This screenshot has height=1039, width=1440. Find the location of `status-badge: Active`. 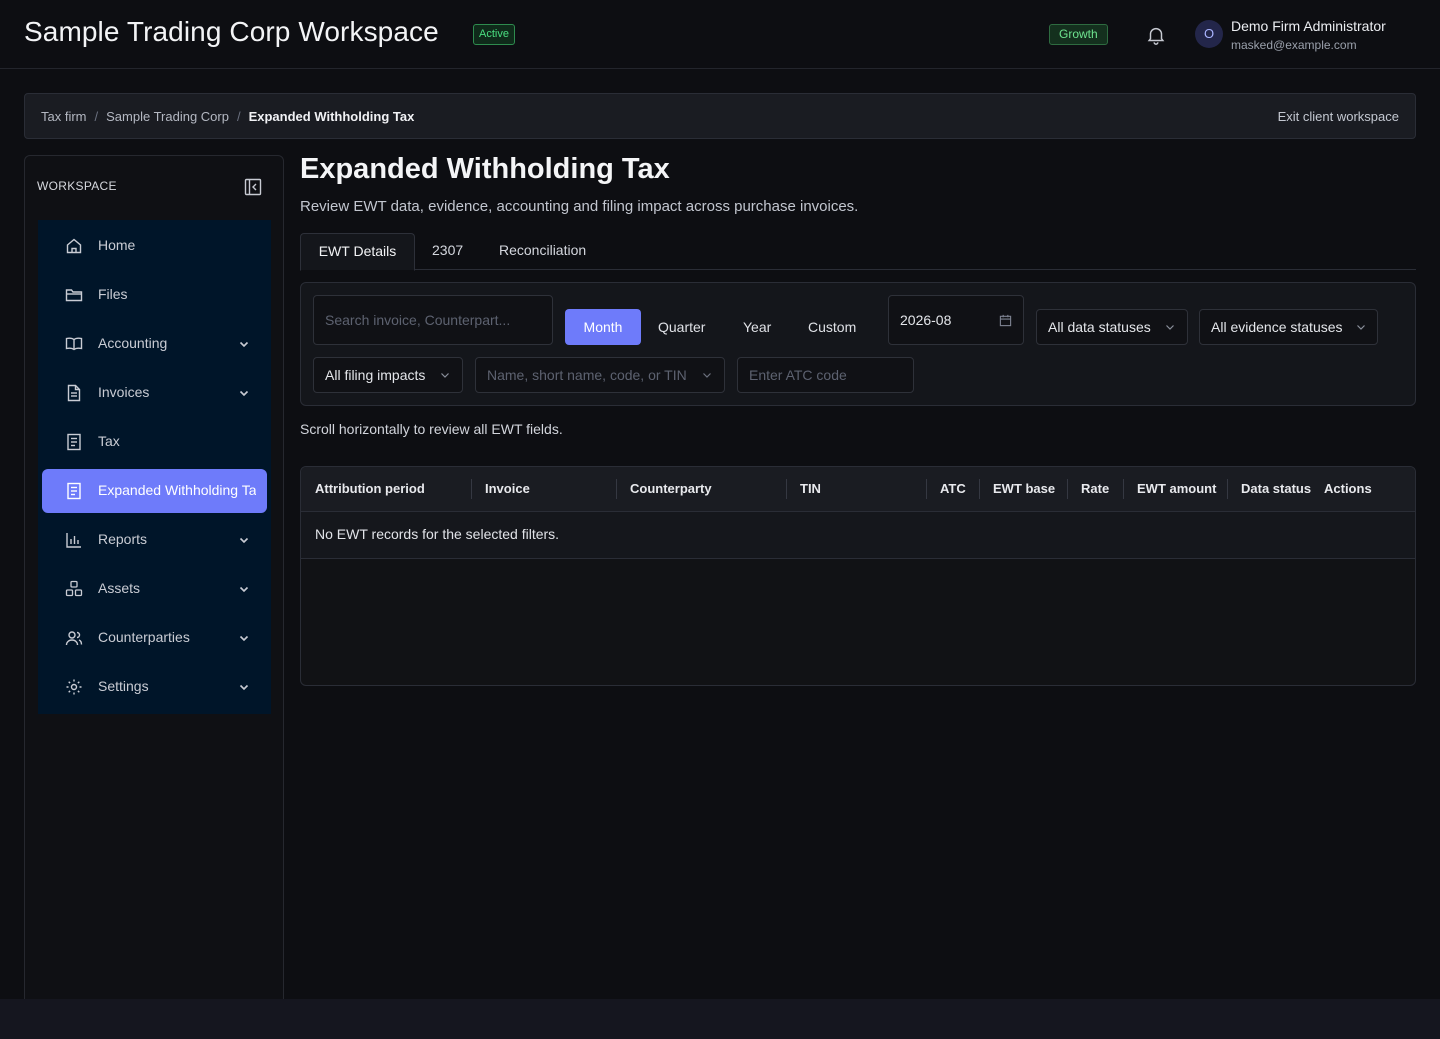

status-badge: Active is located at coordinates (494, 34).